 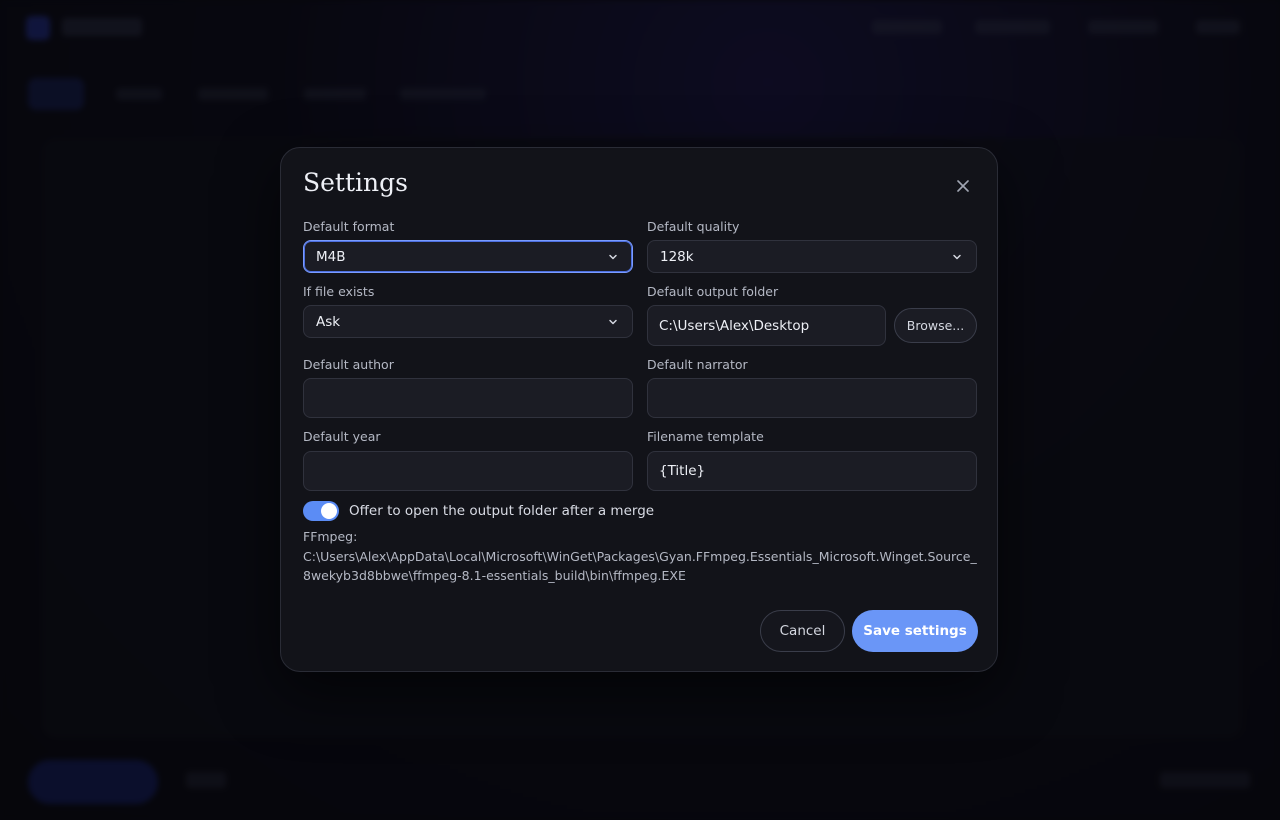 I want to click on default-quality-select: 128k, so click(x=812, y=256).